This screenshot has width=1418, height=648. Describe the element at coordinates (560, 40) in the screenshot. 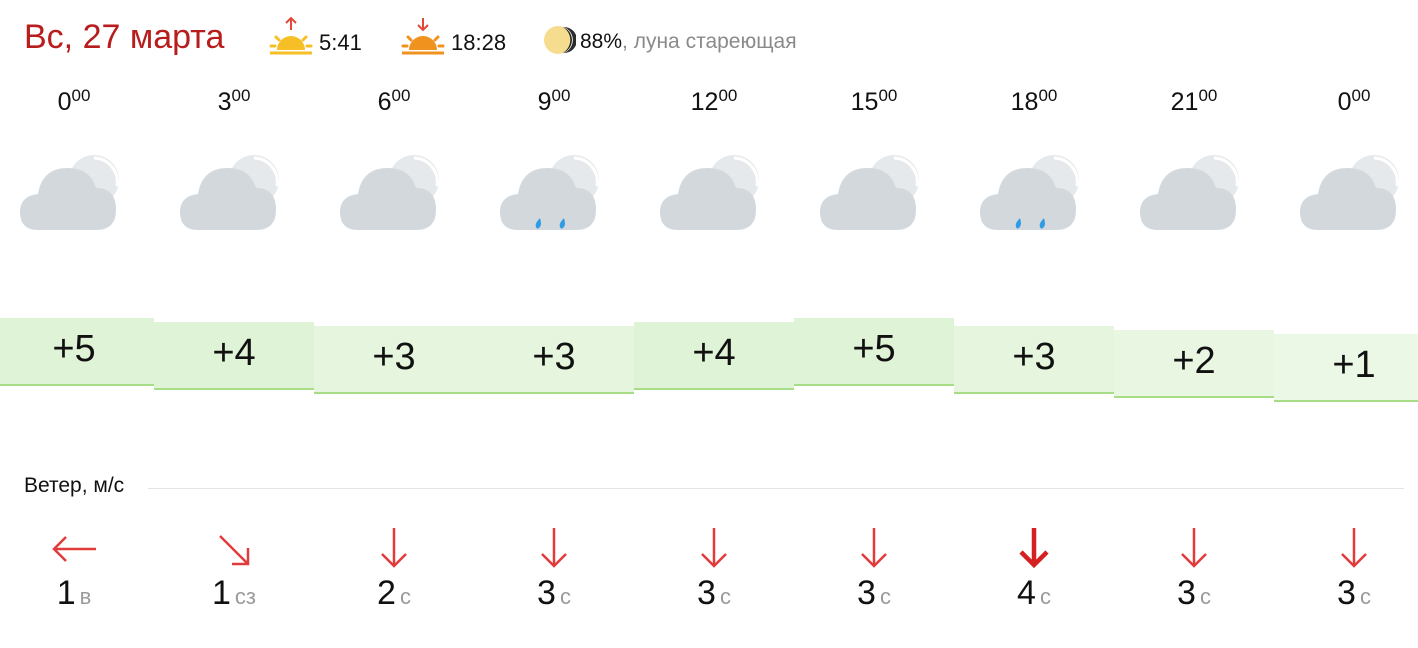

I see `moon-icon` at that location.